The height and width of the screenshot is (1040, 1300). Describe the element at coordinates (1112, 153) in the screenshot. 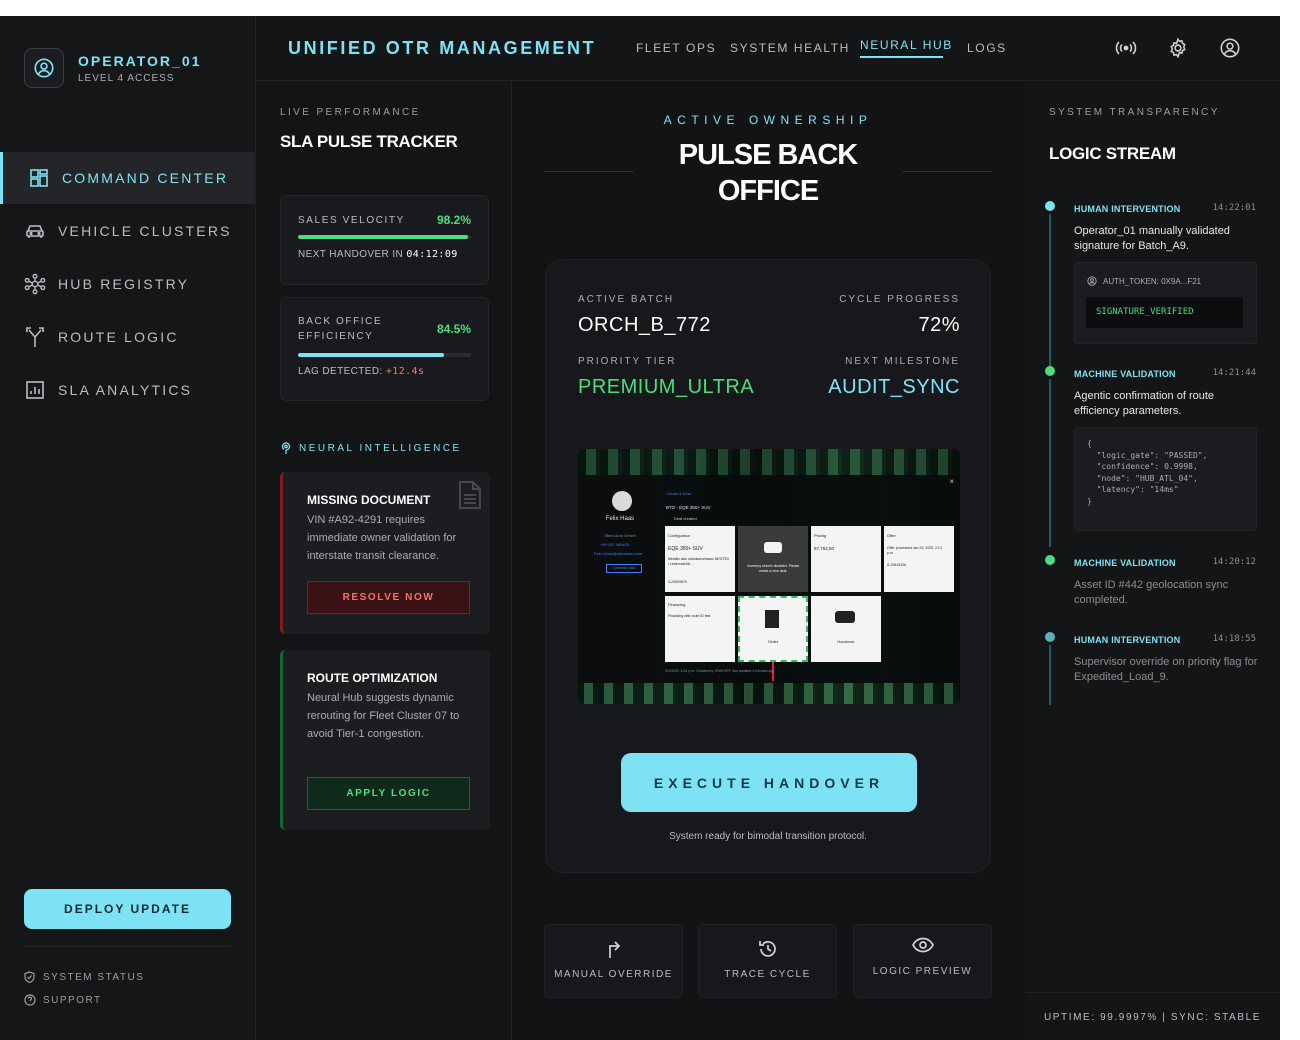

I see `panel-title: LOGIC STREAM` at that location.